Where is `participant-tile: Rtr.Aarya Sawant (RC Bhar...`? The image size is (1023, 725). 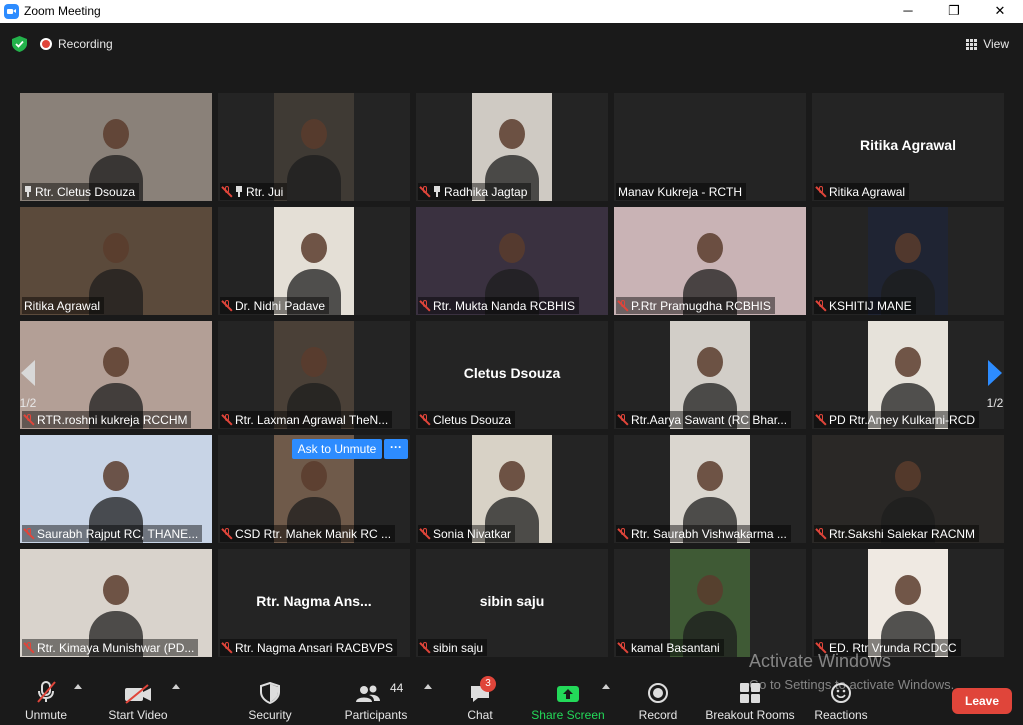 participant-tile: Rtr.Aarya Sawant (RC Bhar... is located at coordinates (710, 375).